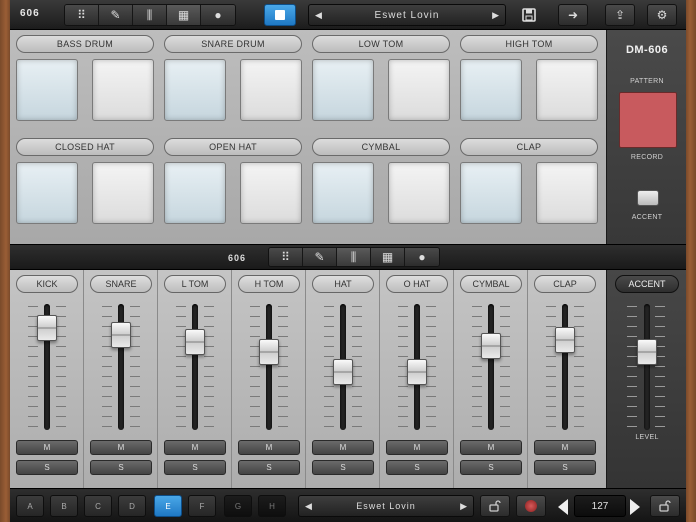 The width and height of the screenshot is (696, 522). I want to click on pattern-button-h: H, so click(272, 506).